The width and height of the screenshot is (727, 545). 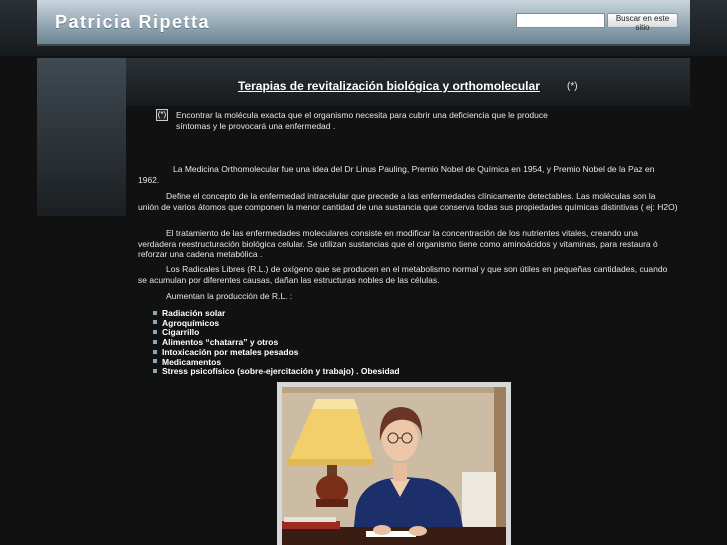 I want to click on portrait-photo, so click(x=394, y=466).